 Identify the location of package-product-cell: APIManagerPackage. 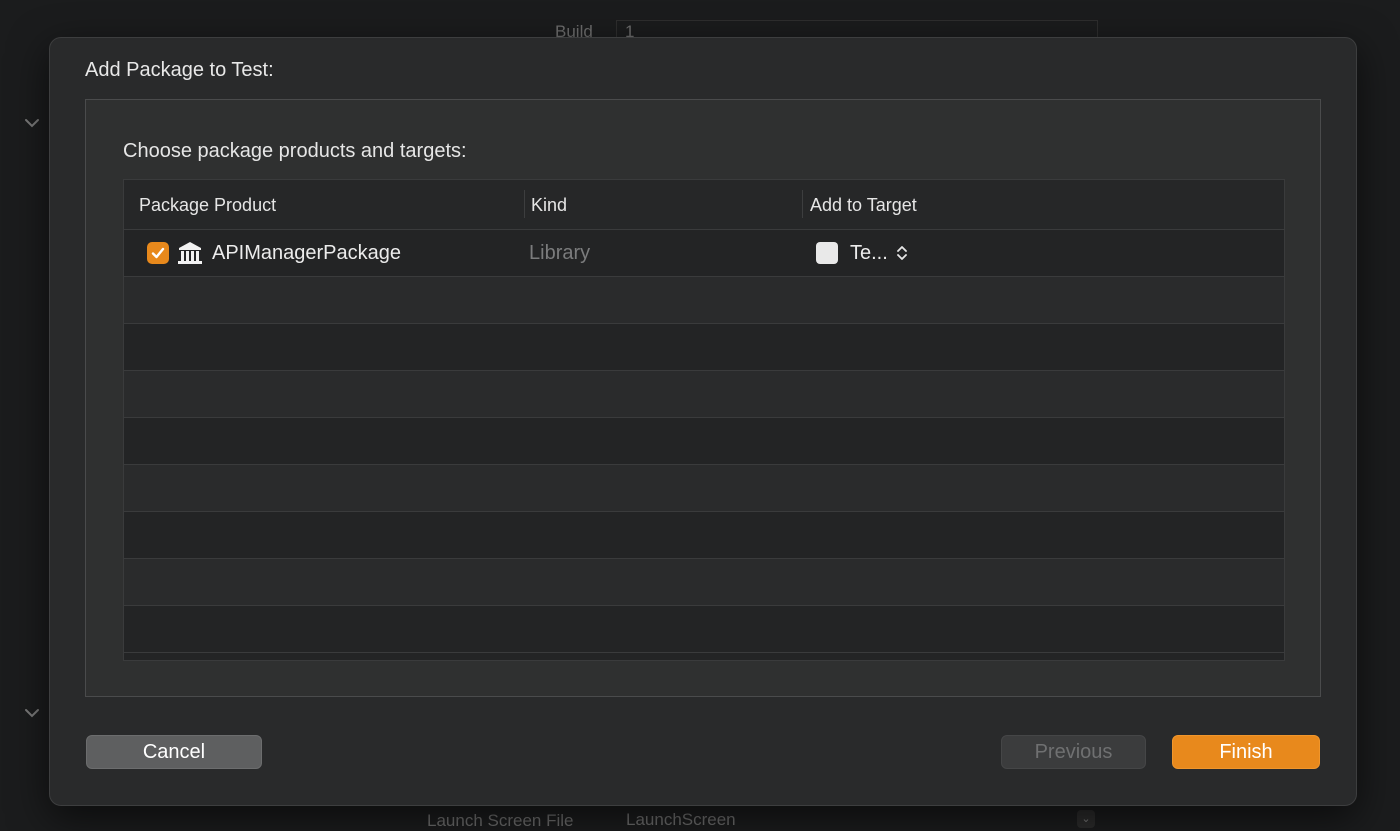
(274, 253).